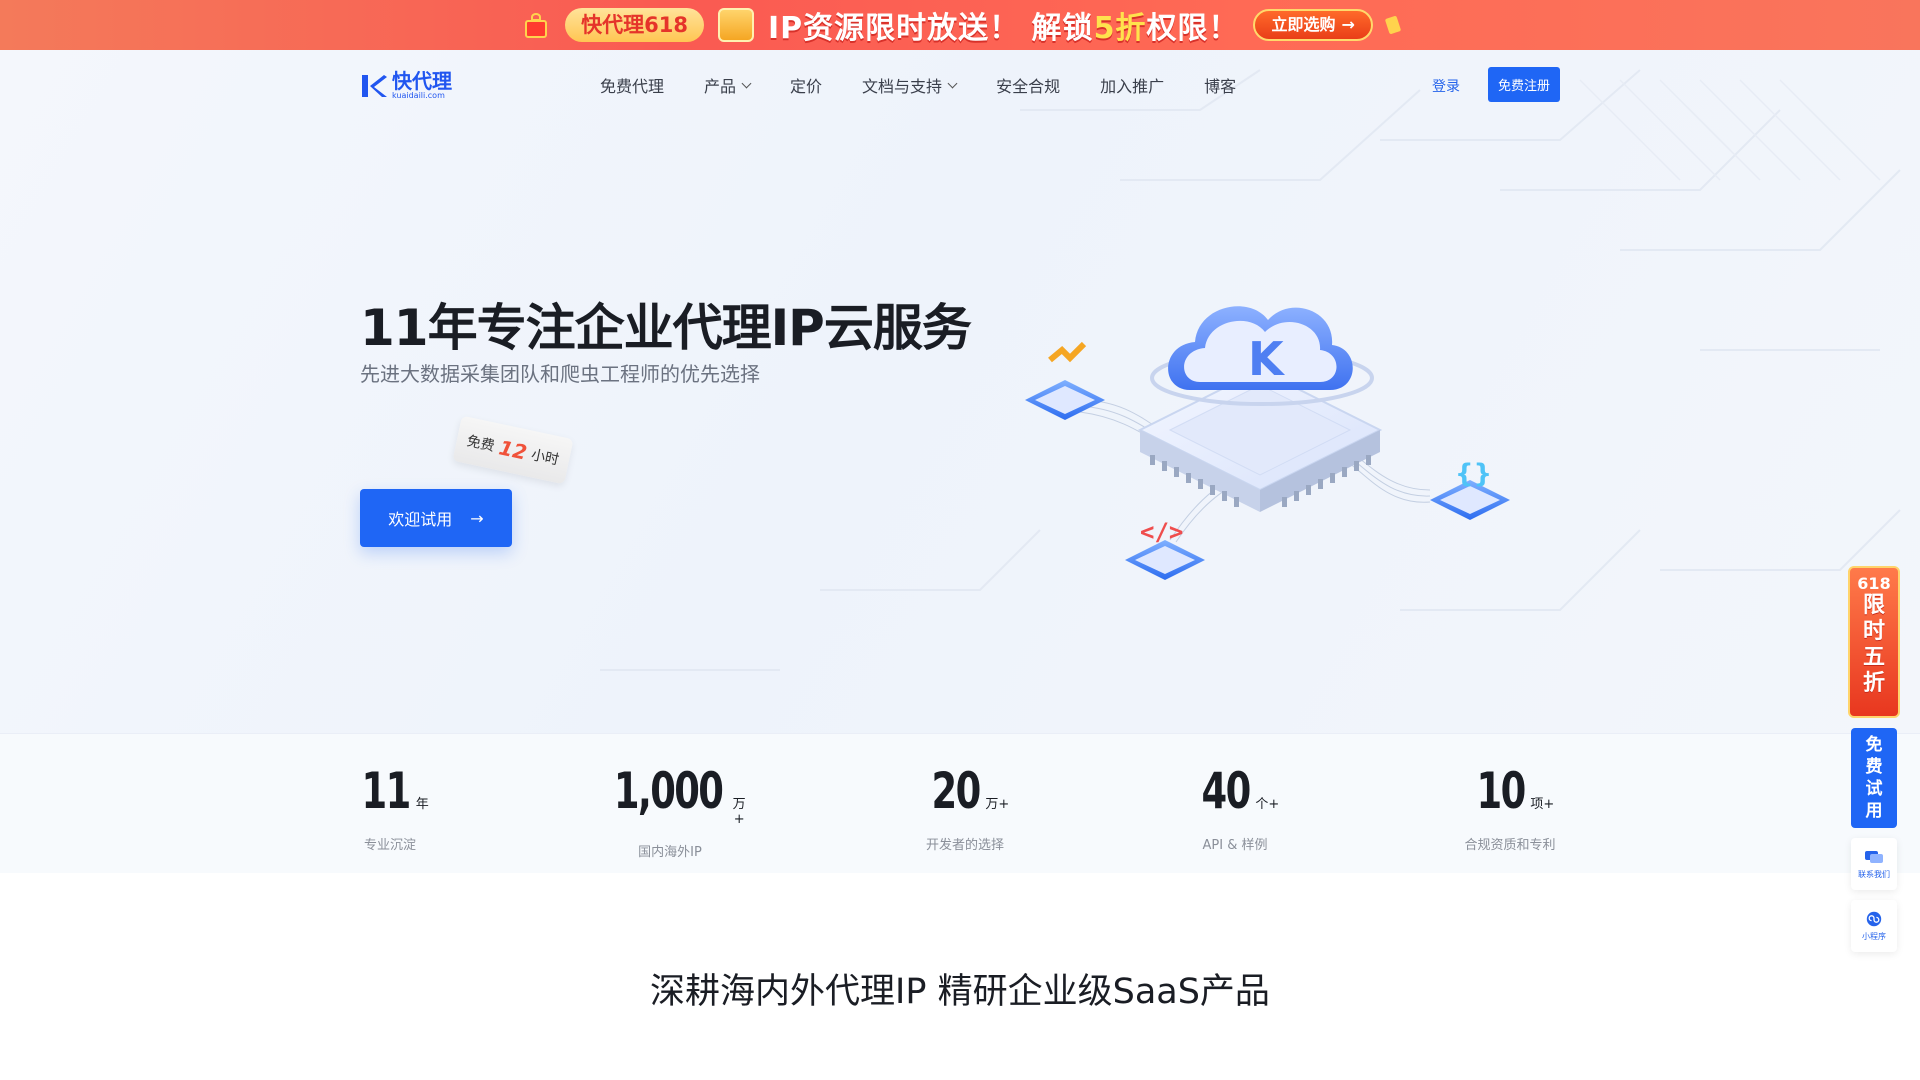 This screenshot has width=1920, height=1080. Describe the element at coordinates (389, 845) in the screenshot. I see `stat-label: 专业沉淀` at that location.